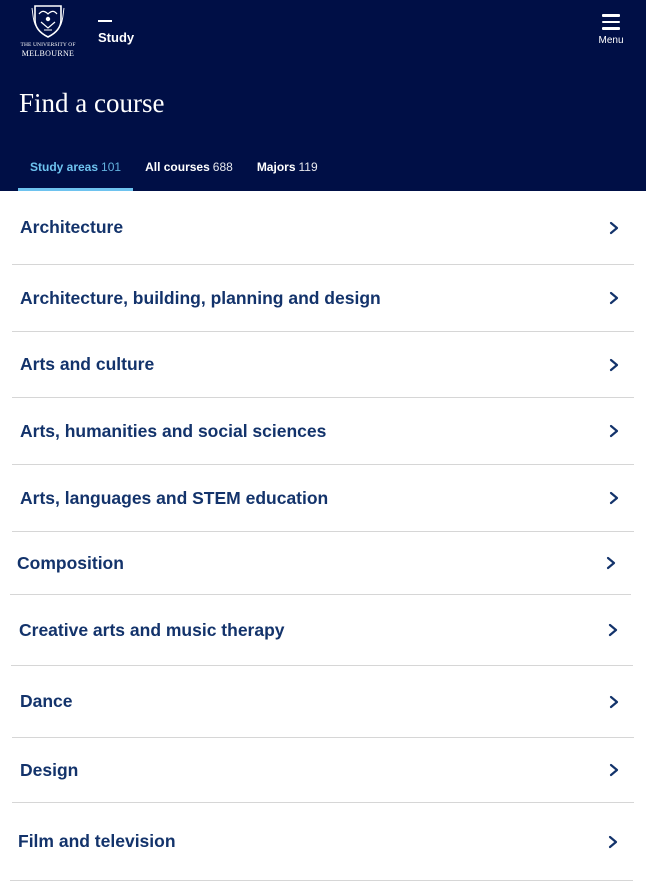  Describe the element at coordinates (322, 630) in the screenshot. I see `list-item-creative-arts: Creative arts and music therapy` at that location.